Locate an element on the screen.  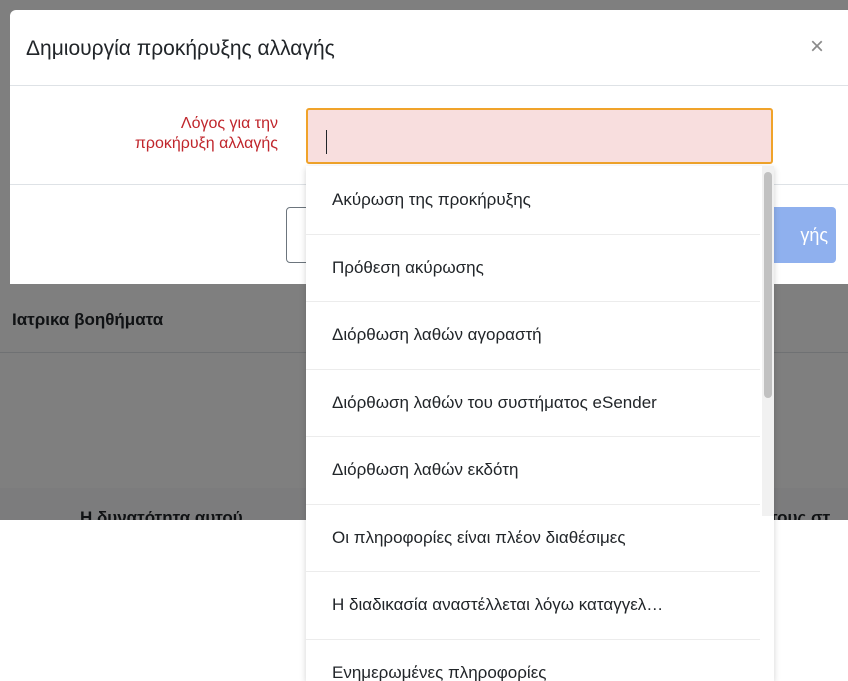
option-label: Οι πληροφορίες είναι πλέον διαθέσιμες is located at coordinates (479, 537).